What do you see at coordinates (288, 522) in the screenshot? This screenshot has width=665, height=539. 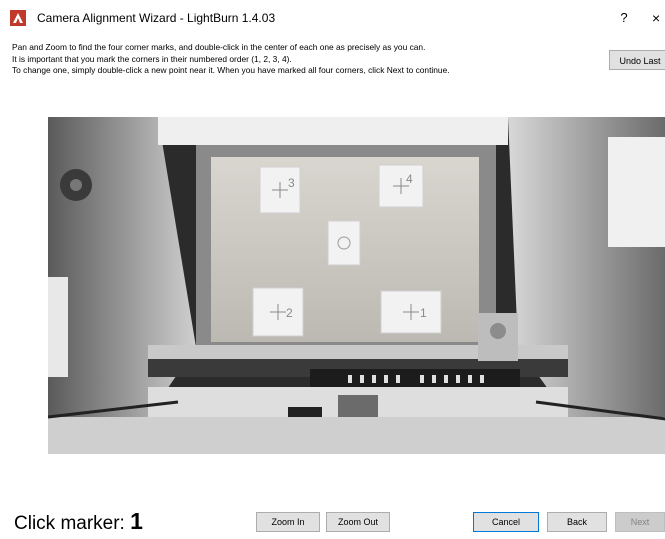 I see `zoom-in-button: Zoom In` at bounding box center [288, 522].